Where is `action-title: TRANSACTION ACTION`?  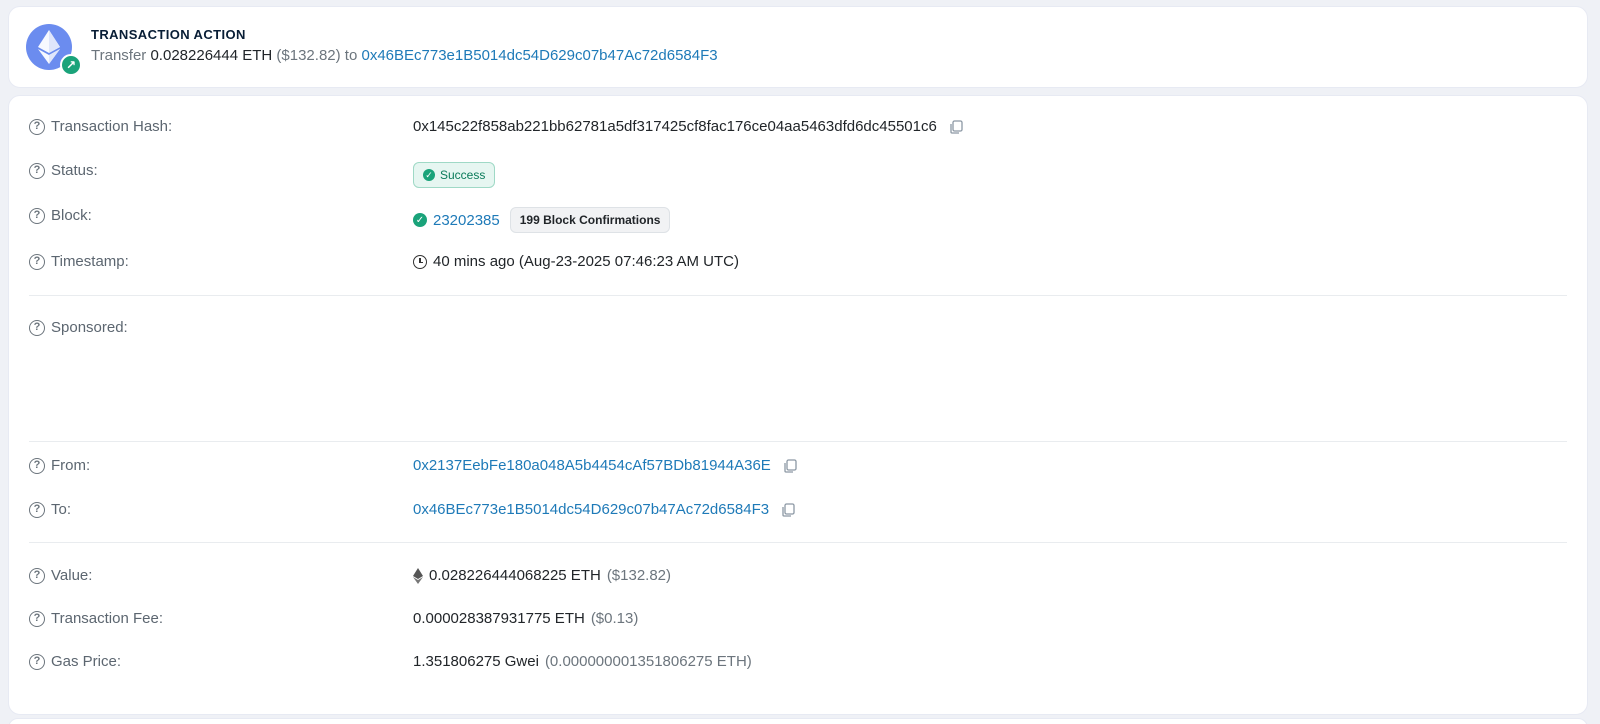
action-title: TRANSACTION ACTION is located at coordinates (168, 34).